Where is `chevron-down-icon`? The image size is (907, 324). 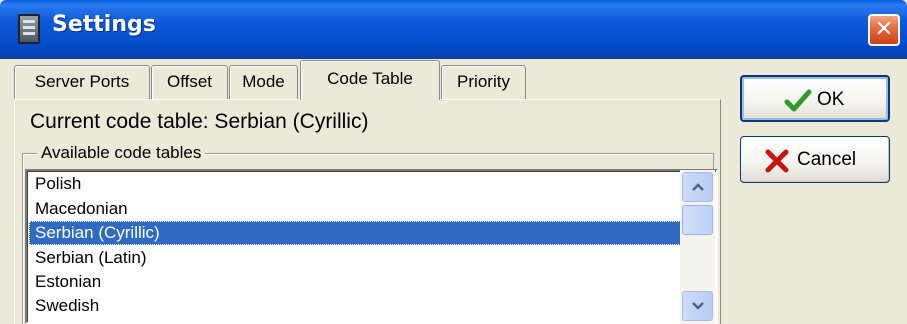
chevron-down-icon is located at coordinates (698, 306).